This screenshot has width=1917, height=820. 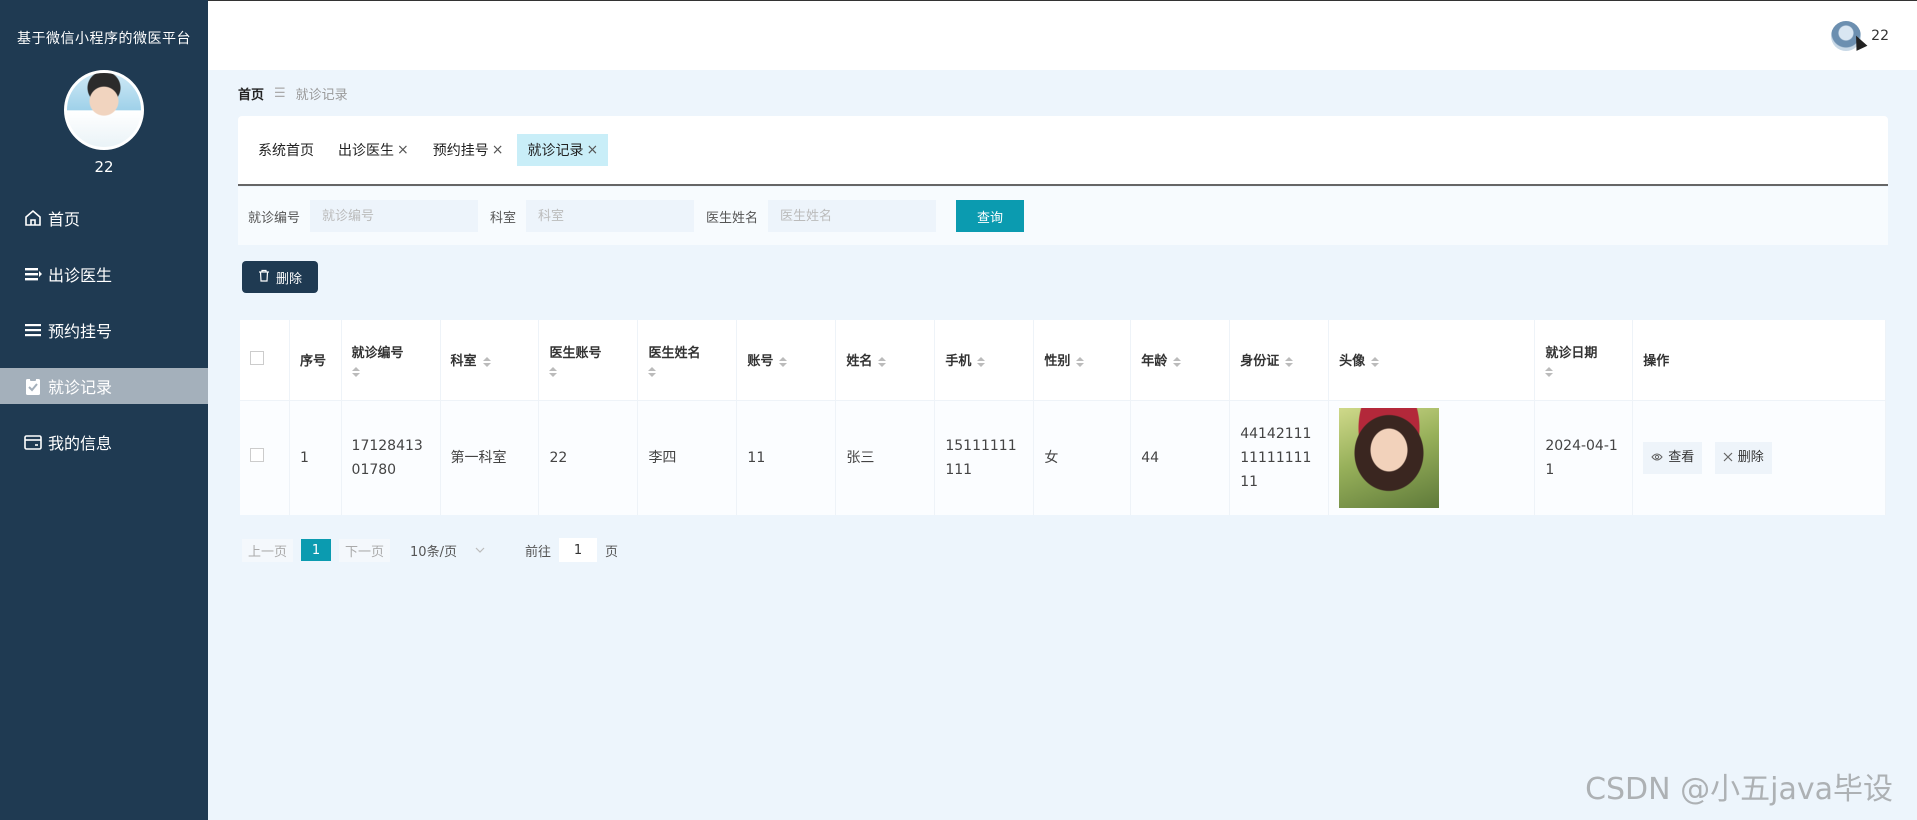 I want to click on column-header: 头像, so click(x=1432, y=360).